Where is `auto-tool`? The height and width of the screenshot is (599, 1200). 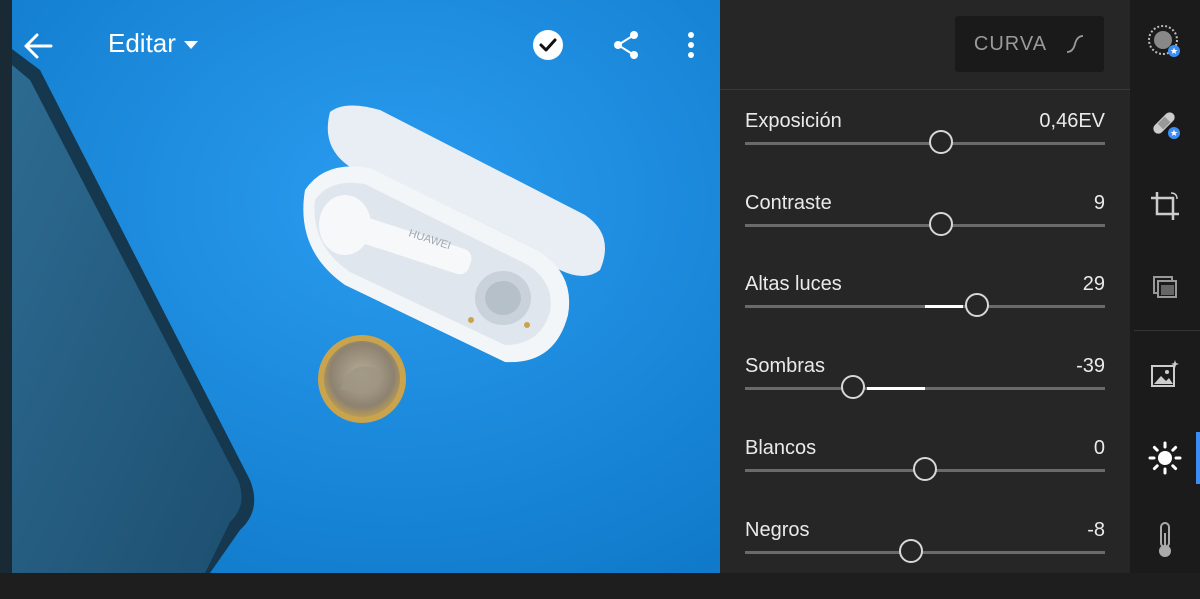 auto-tool is located at coordinates (1165, 374).